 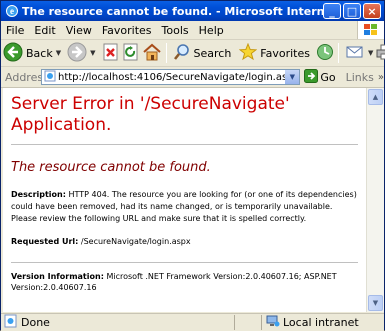 What do you see at coordinates (273, 322) in the screenshot?
I see `intranet-icon` at bounding box center [273, 322].